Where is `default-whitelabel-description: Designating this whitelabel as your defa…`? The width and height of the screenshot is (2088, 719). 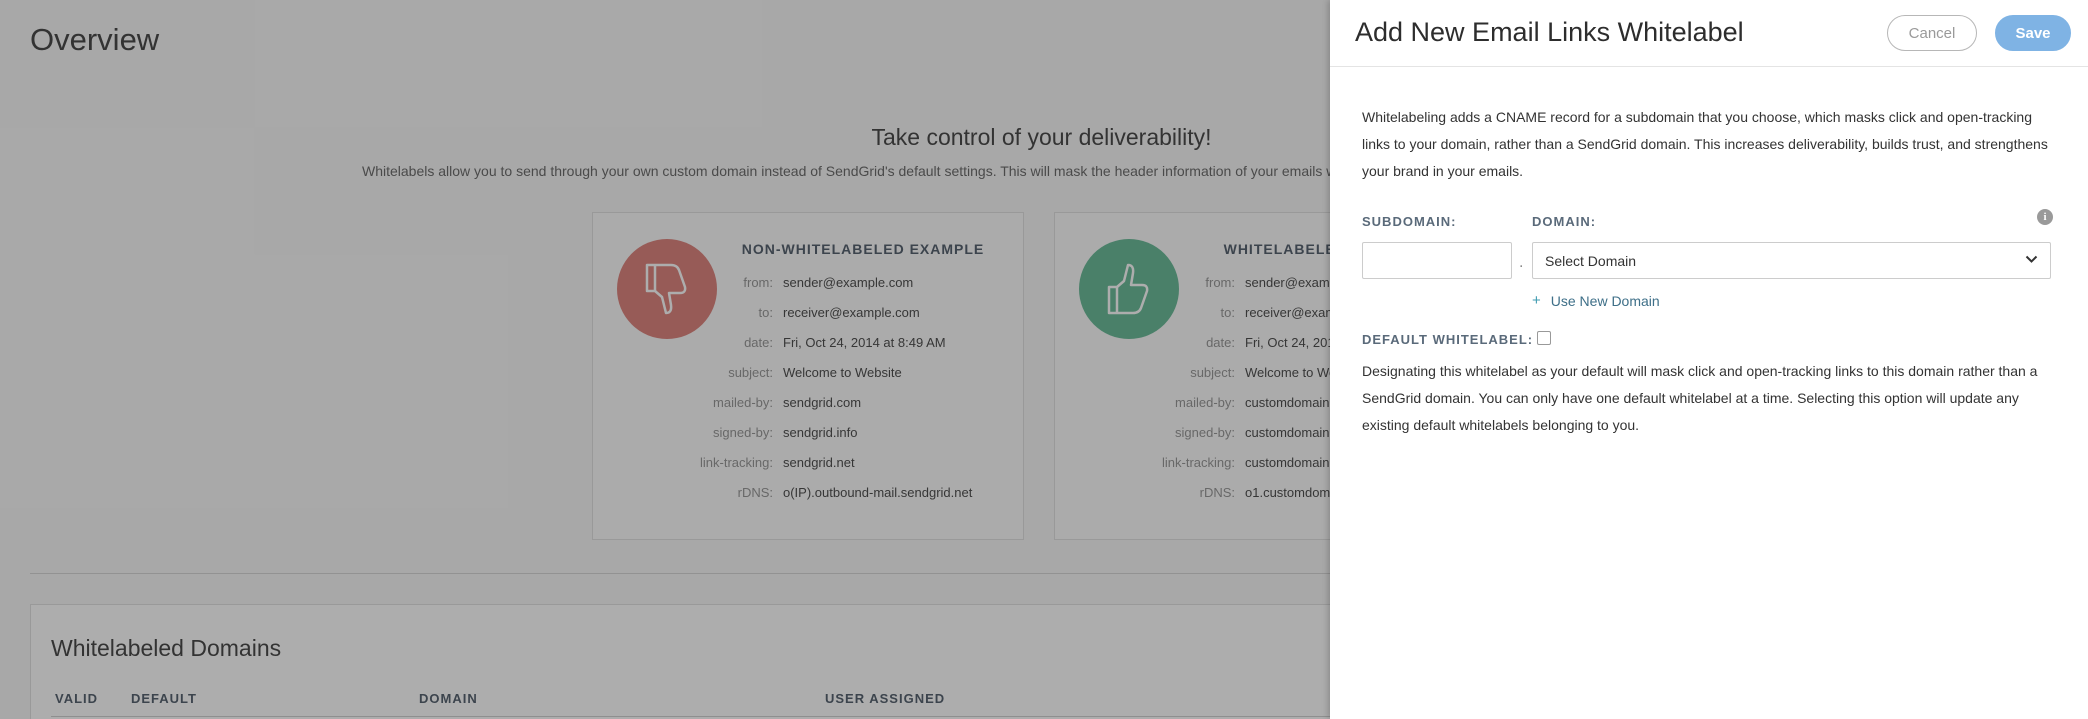 default-whitelabel-description: Designating this whitelabel as your defa… is located at coordinates (1700, 398).